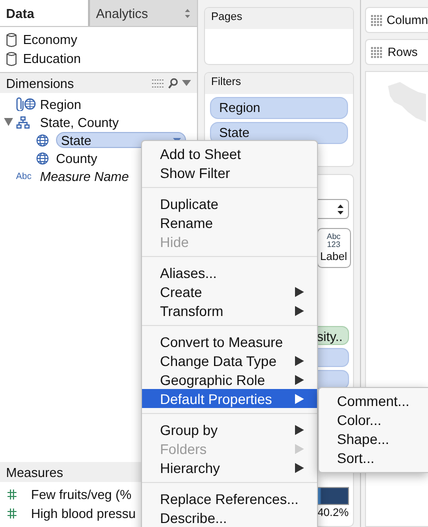 This screenshot has height=527, width=428. What do you see at coordinates (79, 122) in the screenshot?
I see `dimension-field: State, County` at bounding box center [79, 122].